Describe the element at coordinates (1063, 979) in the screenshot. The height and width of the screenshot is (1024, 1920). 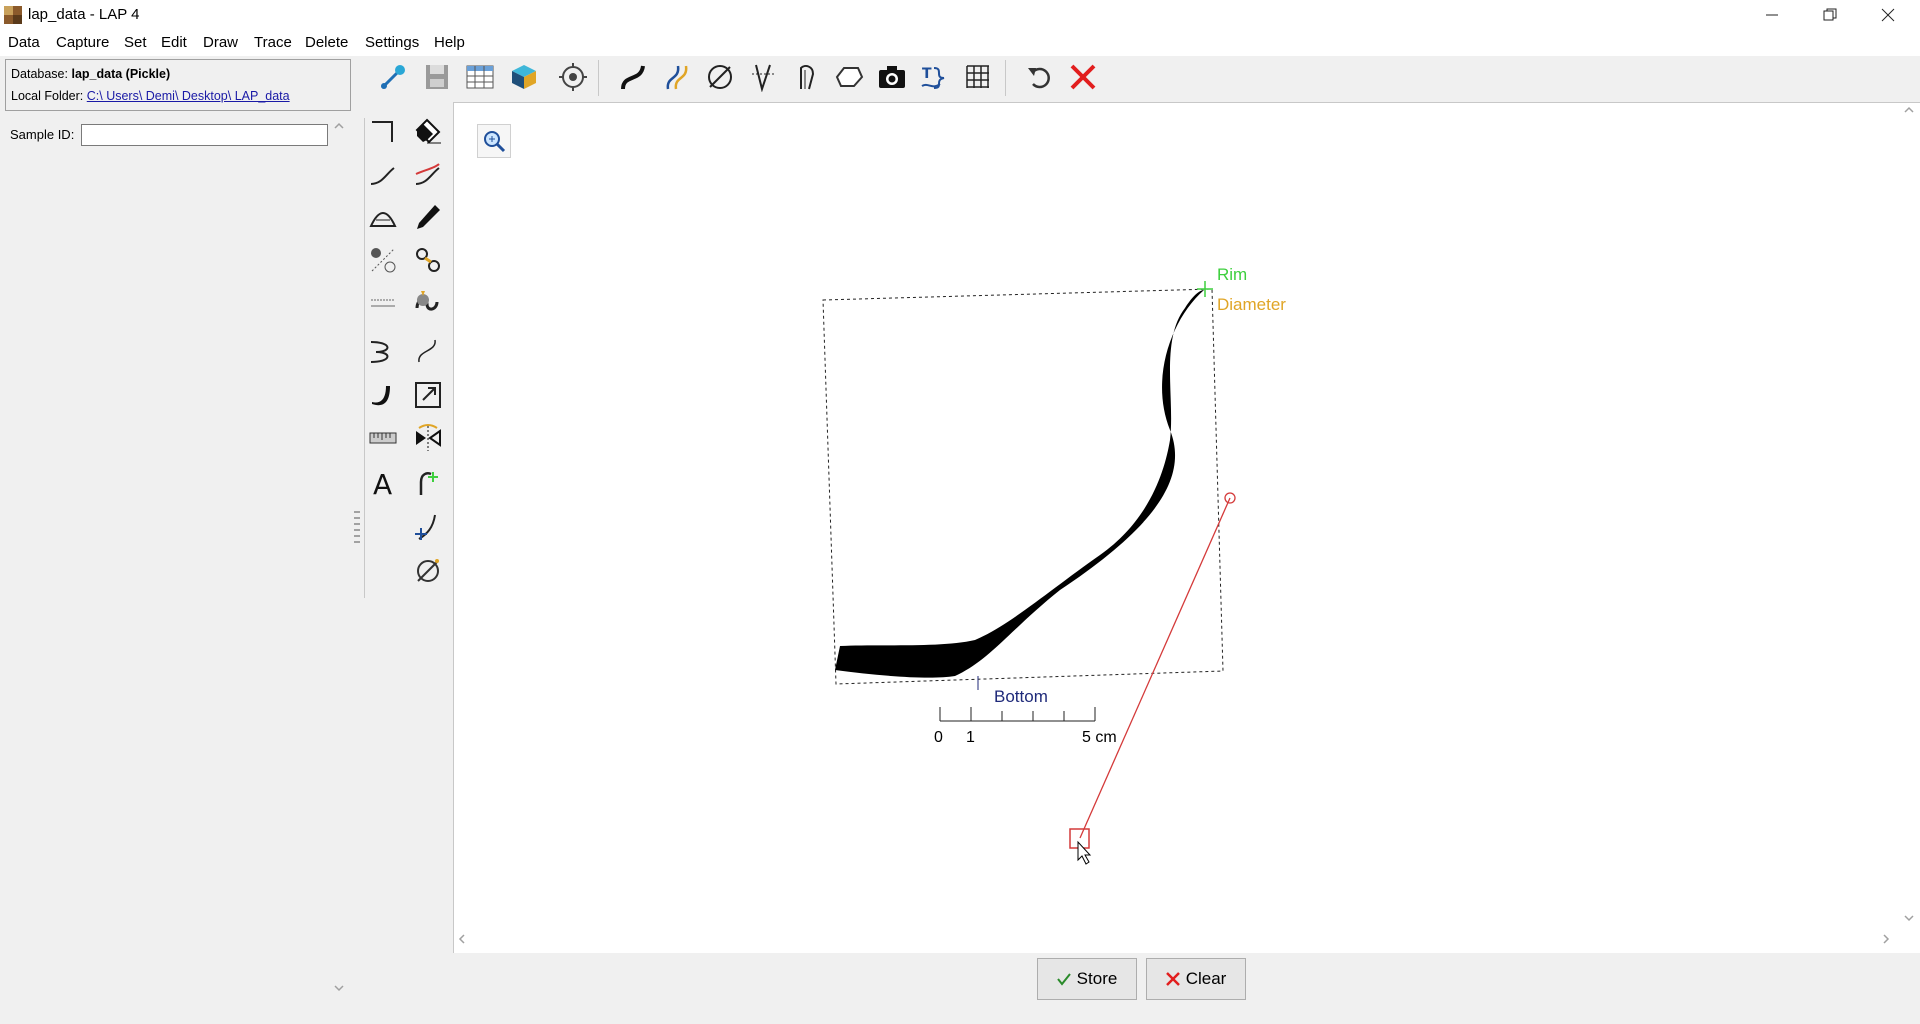
I see `check-icon` at that location.